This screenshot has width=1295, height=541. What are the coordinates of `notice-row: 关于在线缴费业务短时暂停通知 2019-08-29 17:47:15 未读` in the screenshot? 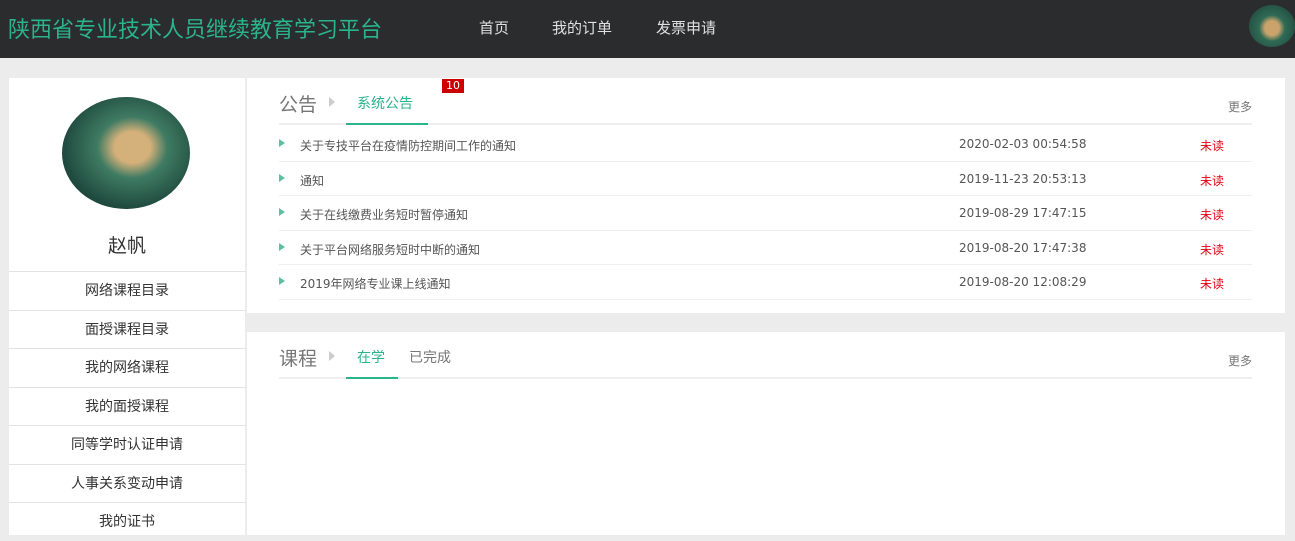 It's located at (765, 213).